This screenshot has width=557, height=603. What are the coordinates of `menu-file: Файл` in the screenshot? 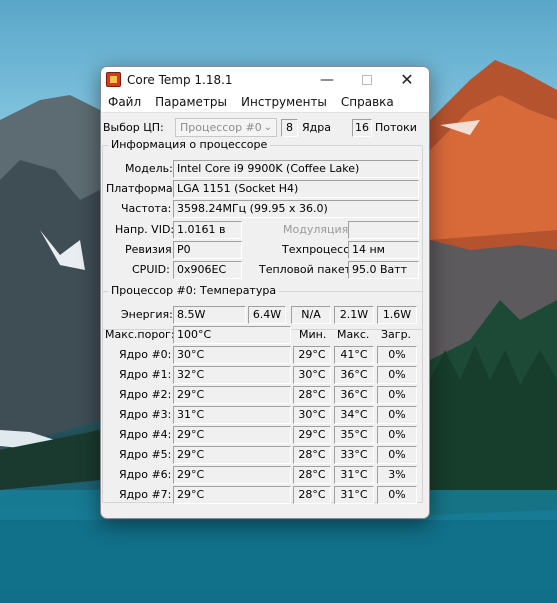 It's located at (124, 102).